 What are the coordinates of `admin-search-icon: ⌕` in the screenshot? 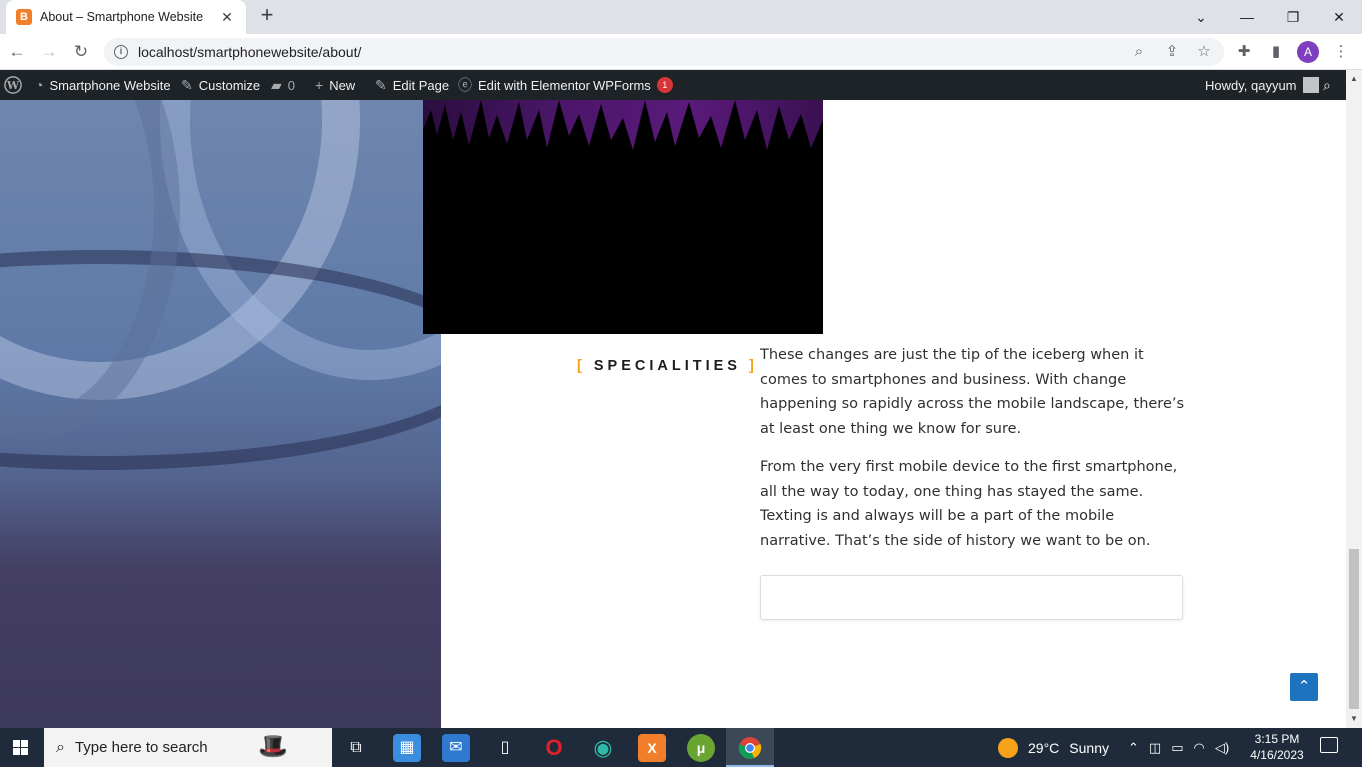 It's located at (1327, 85).